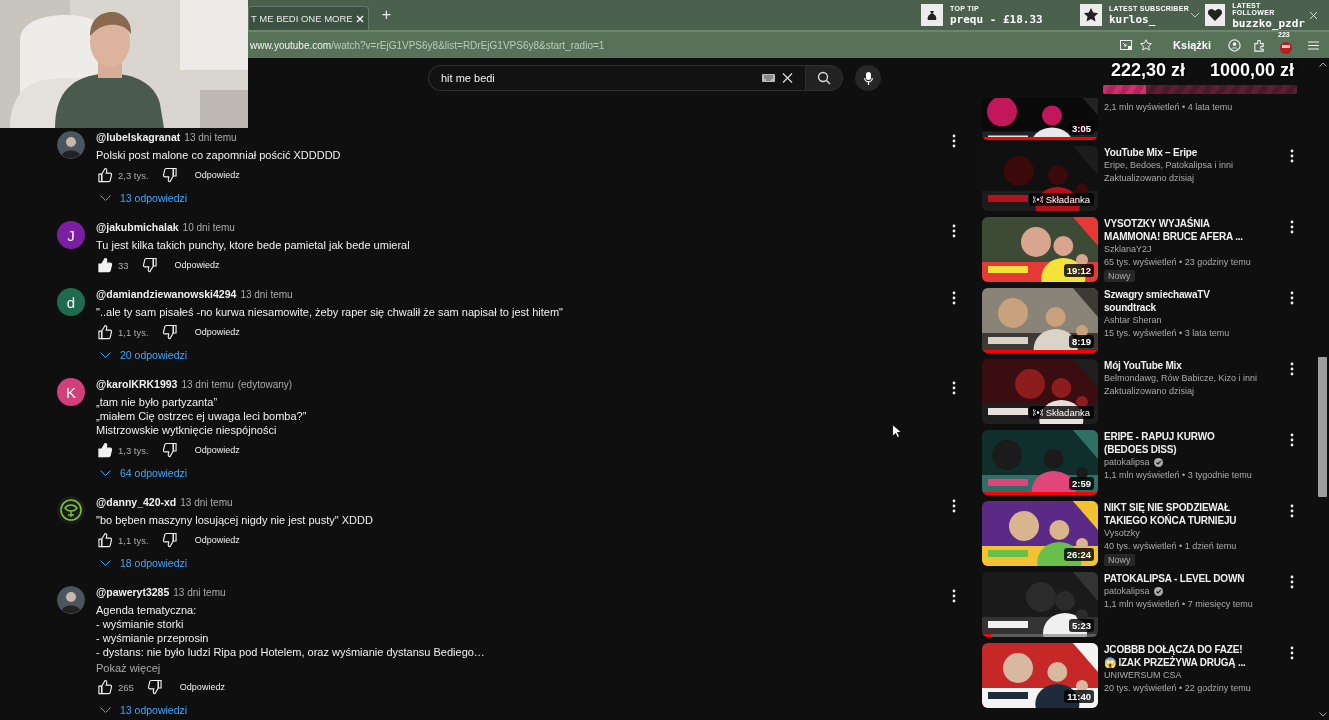 This screenshot has width=1329, height=720. What do you see at coordinates (166, 294) in the screenshot?
I see `comment-author: @damiandziewanowski4294` at bounding box center [166, 294].